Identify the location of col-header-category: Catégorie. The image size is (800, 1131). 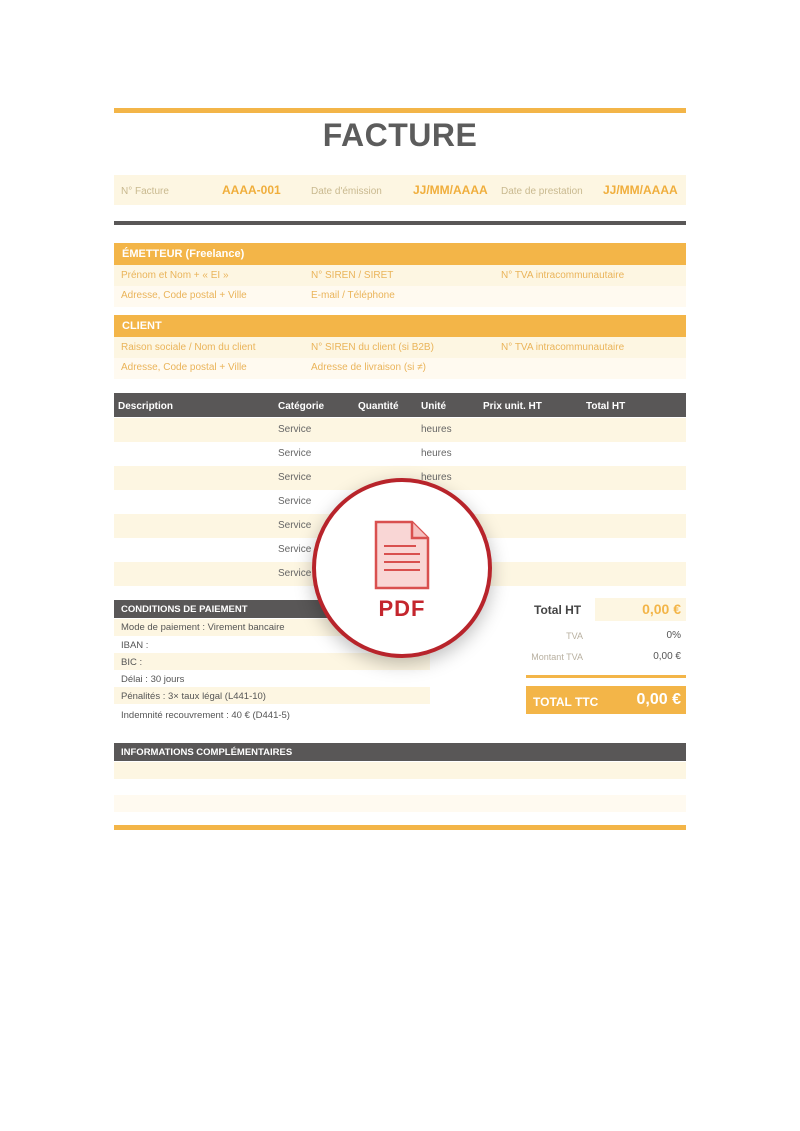
(301, 406).